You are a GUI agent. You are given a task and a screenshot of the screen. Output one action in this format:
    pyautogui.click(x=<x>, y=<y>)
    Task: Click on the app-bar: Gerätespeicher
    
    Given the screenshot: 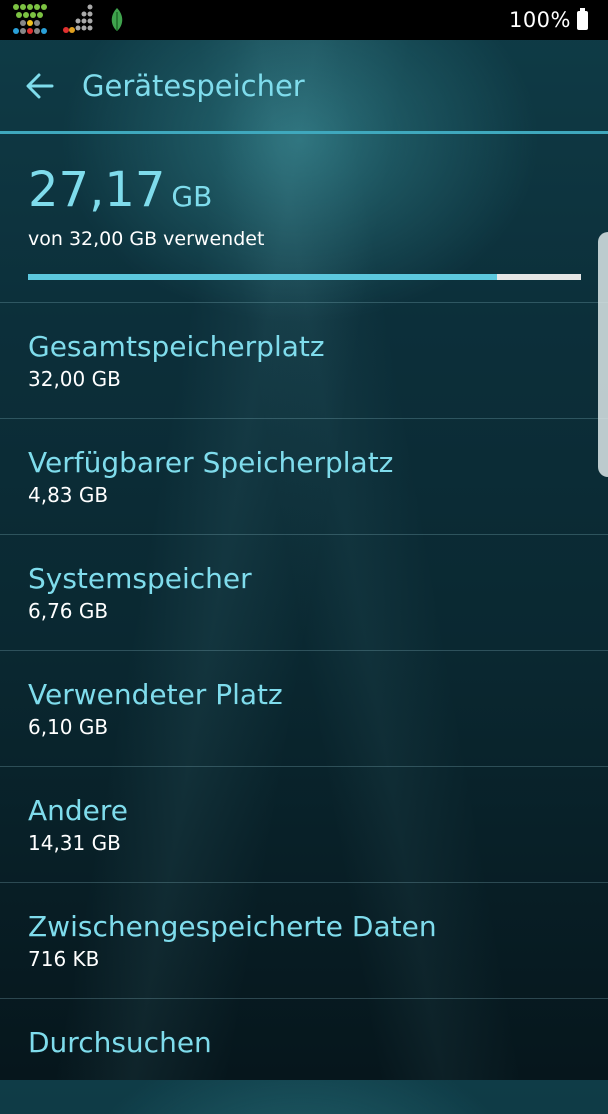 What is the action you would take?
    pyautogui.click(x=304, y=86)
    